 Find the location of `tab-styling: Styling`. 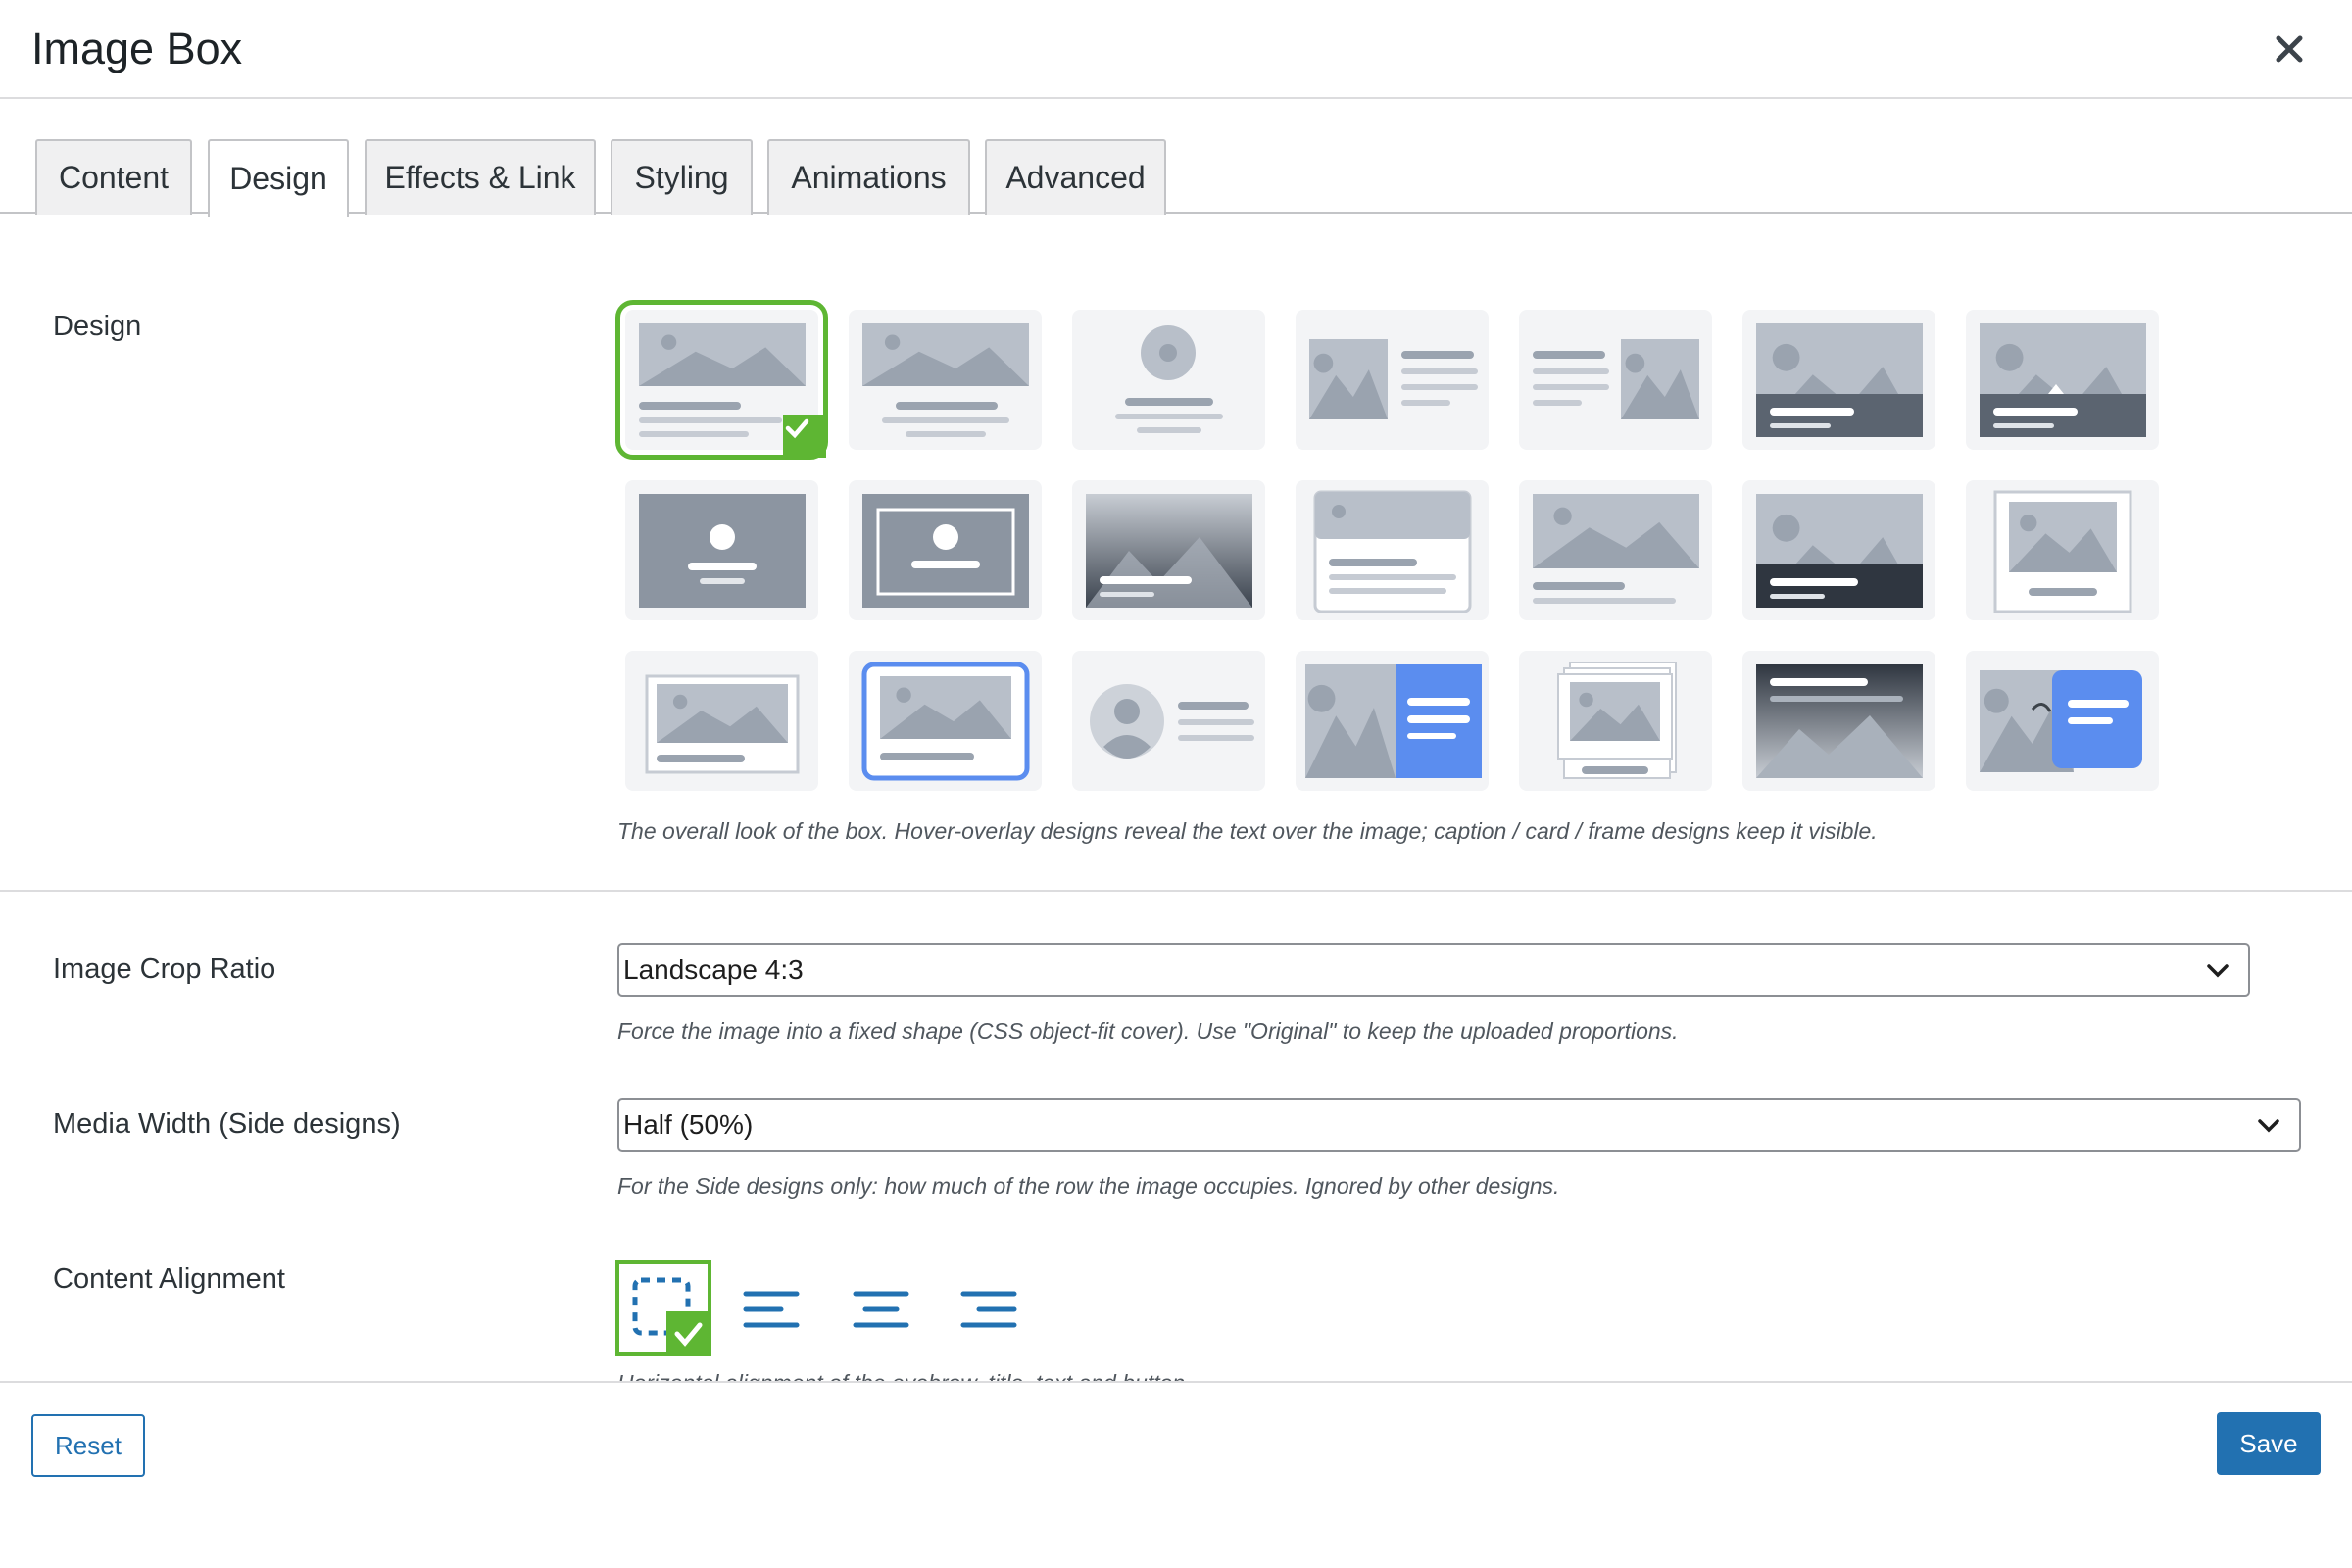

tab-styling: Styling is located at coordinates (682, 177).